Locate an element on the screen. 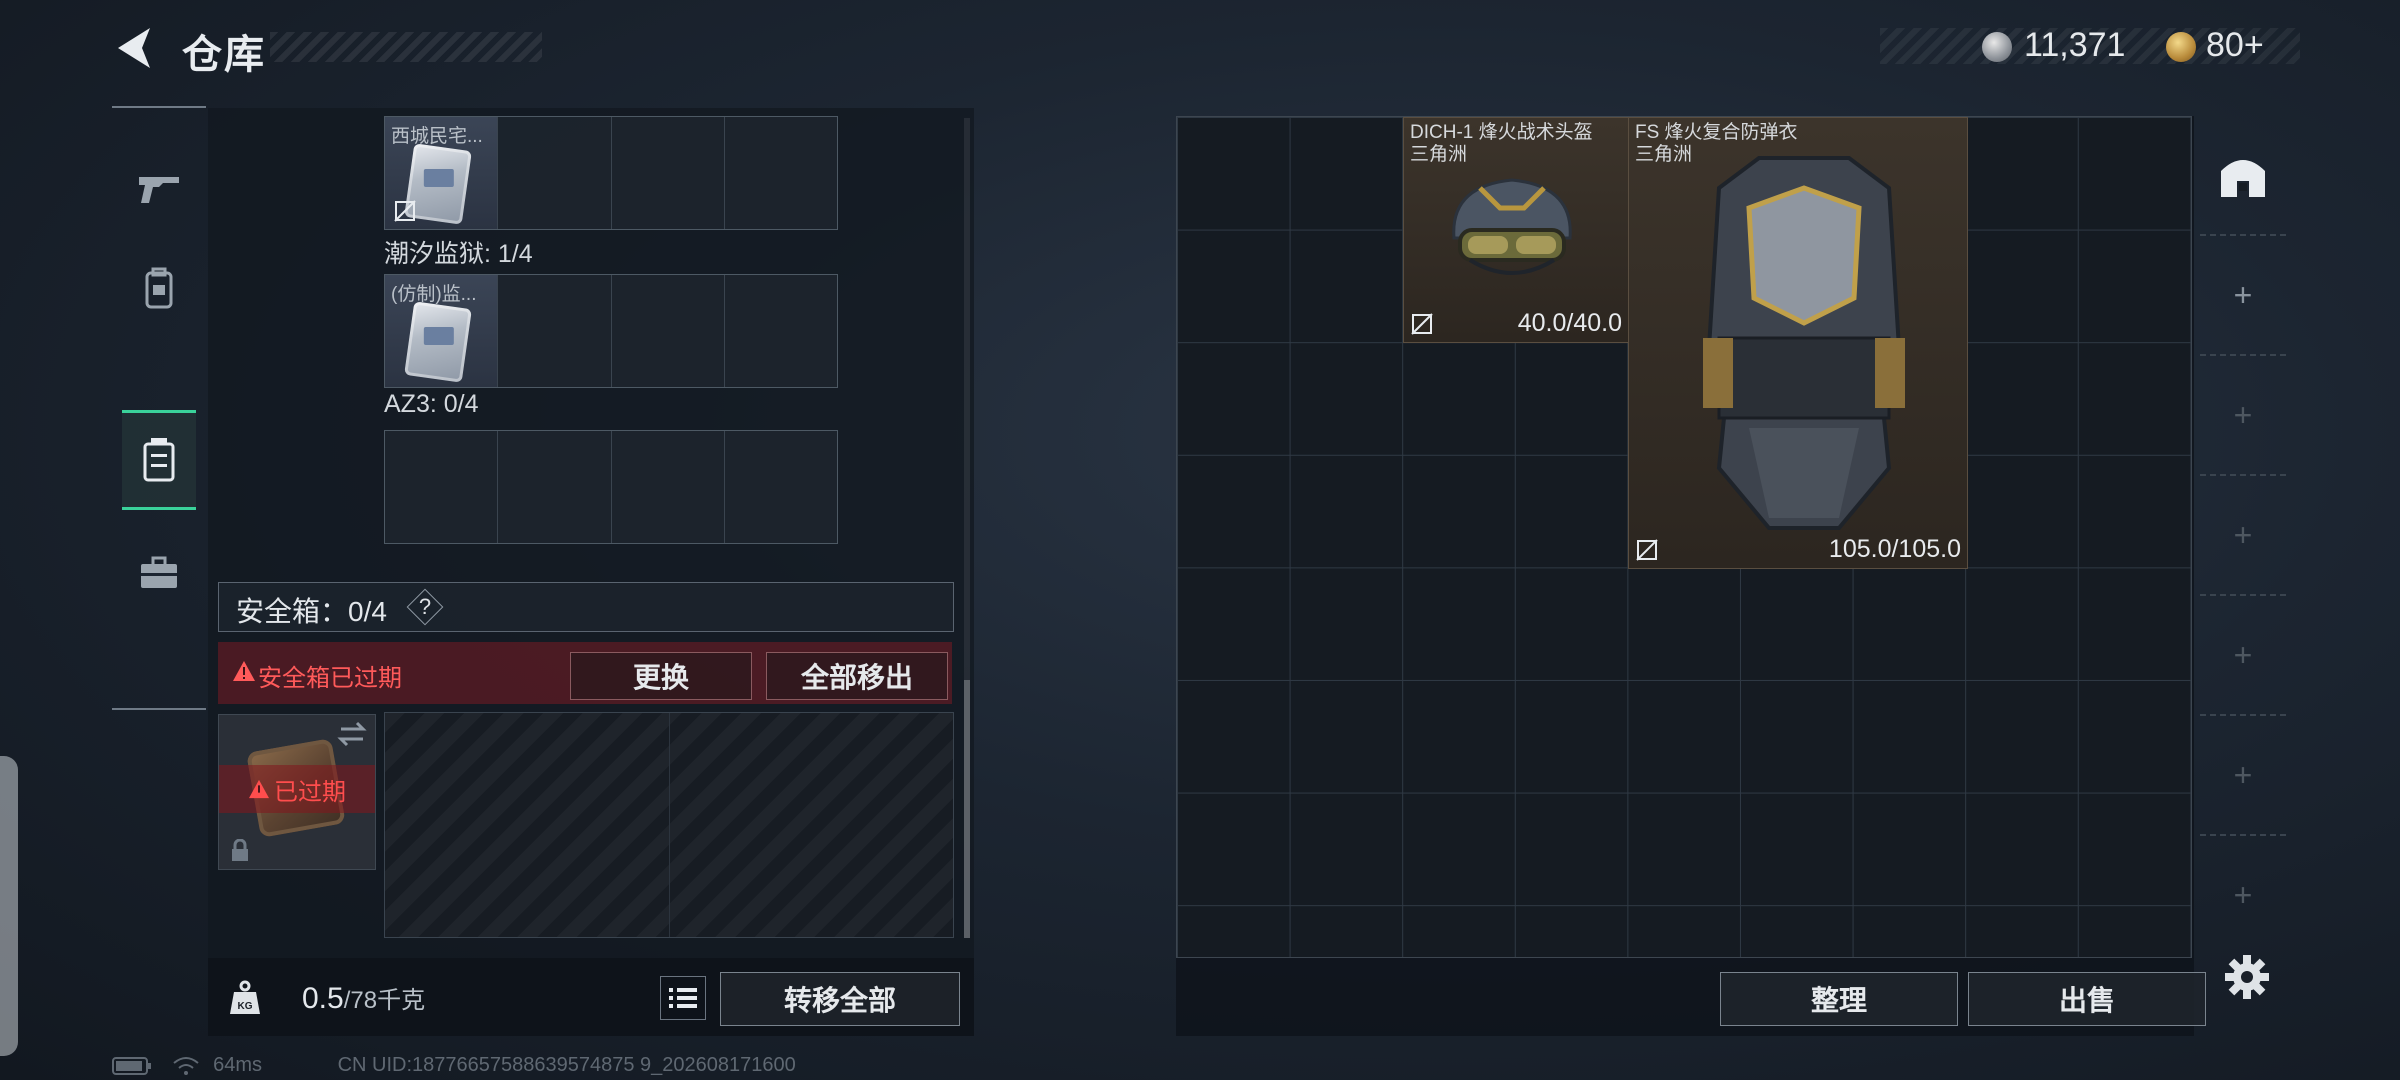  nav-toolbox is located at coordinates (159, 573).